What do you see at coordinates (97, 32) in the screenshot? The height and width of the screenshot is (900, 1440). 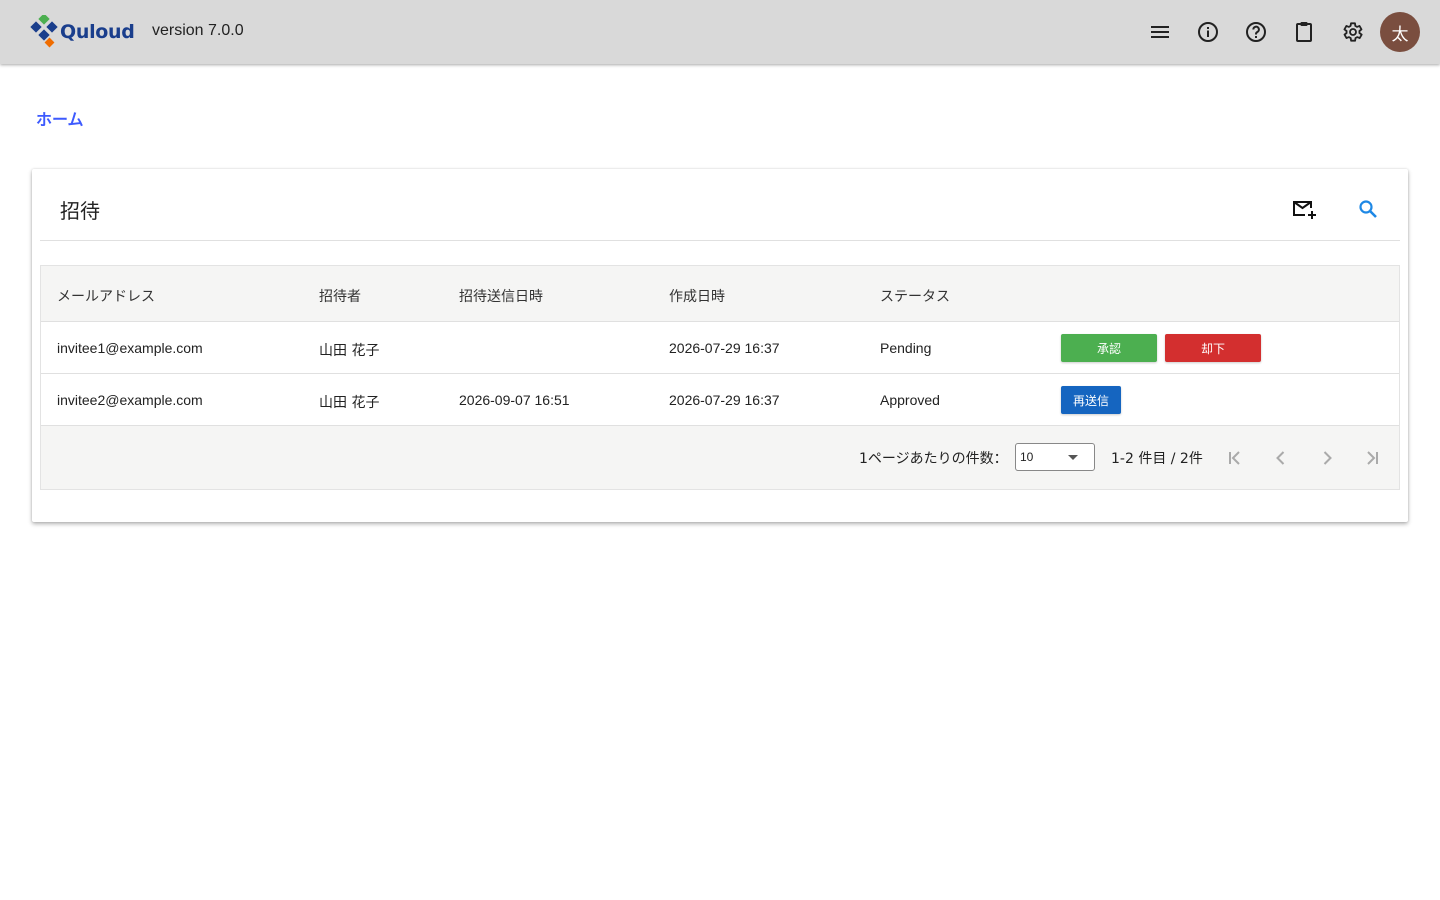 I see `logo-text: Quloud` at bounding box center [97, 32].